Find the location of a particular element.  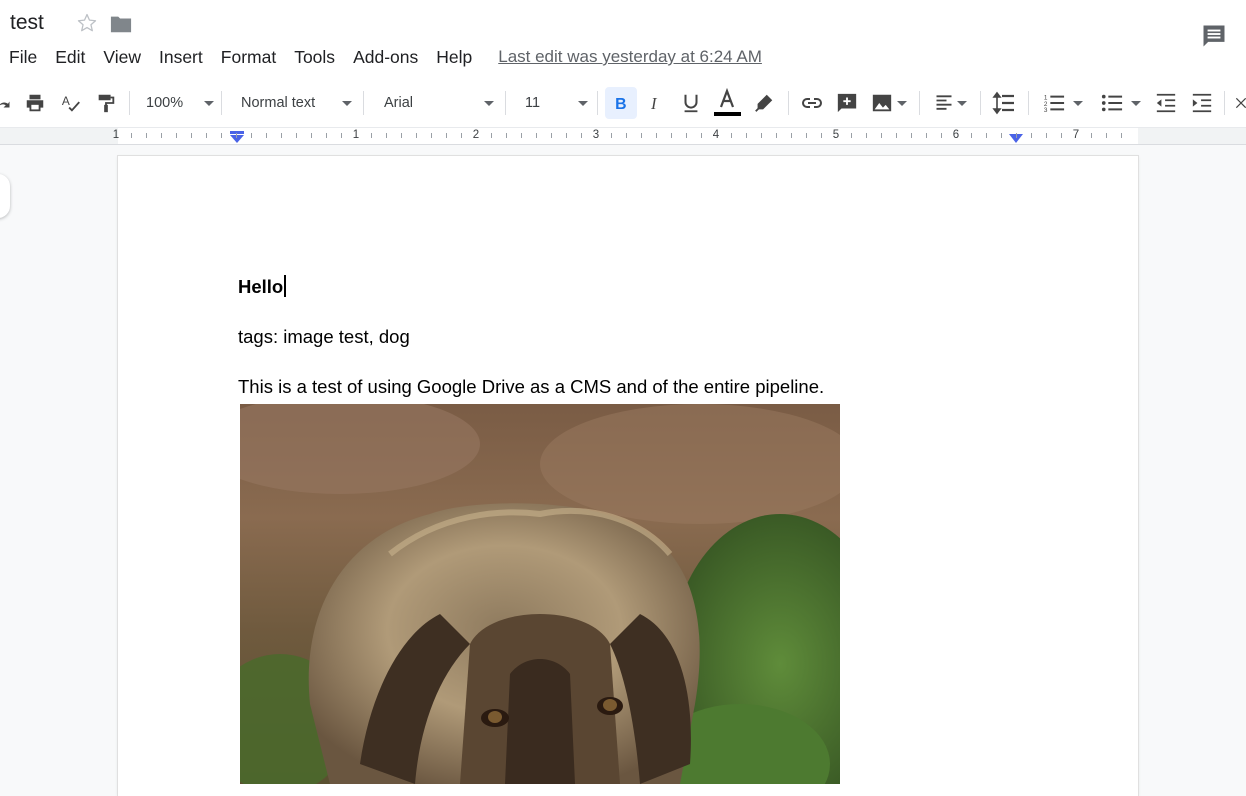

comment-icon is located at coordinates (1214, 36).